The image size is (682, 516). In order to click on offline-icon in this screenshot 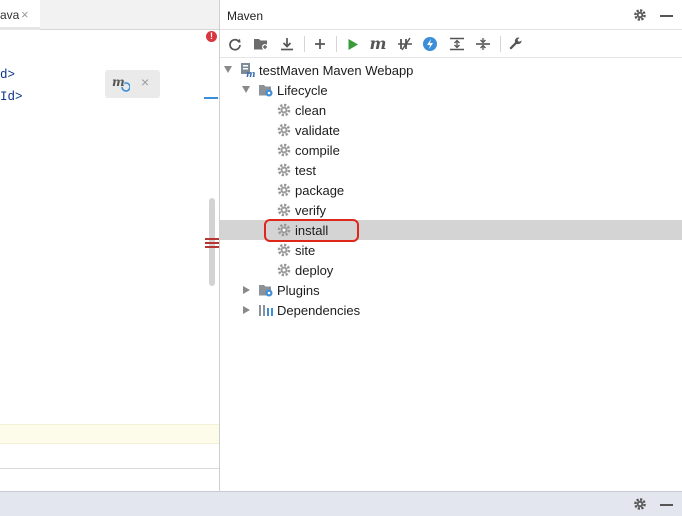, I will do `click(430, 44)`.